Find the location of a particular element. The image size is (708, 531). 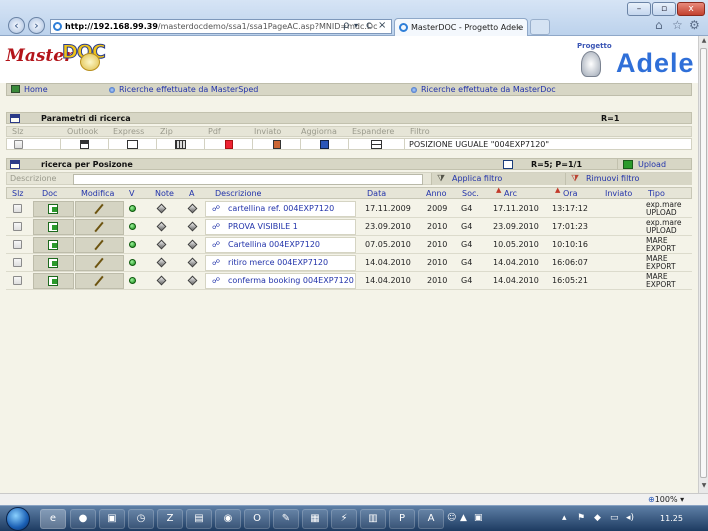

col-ora: Ora is located at coordinates (570, 193).